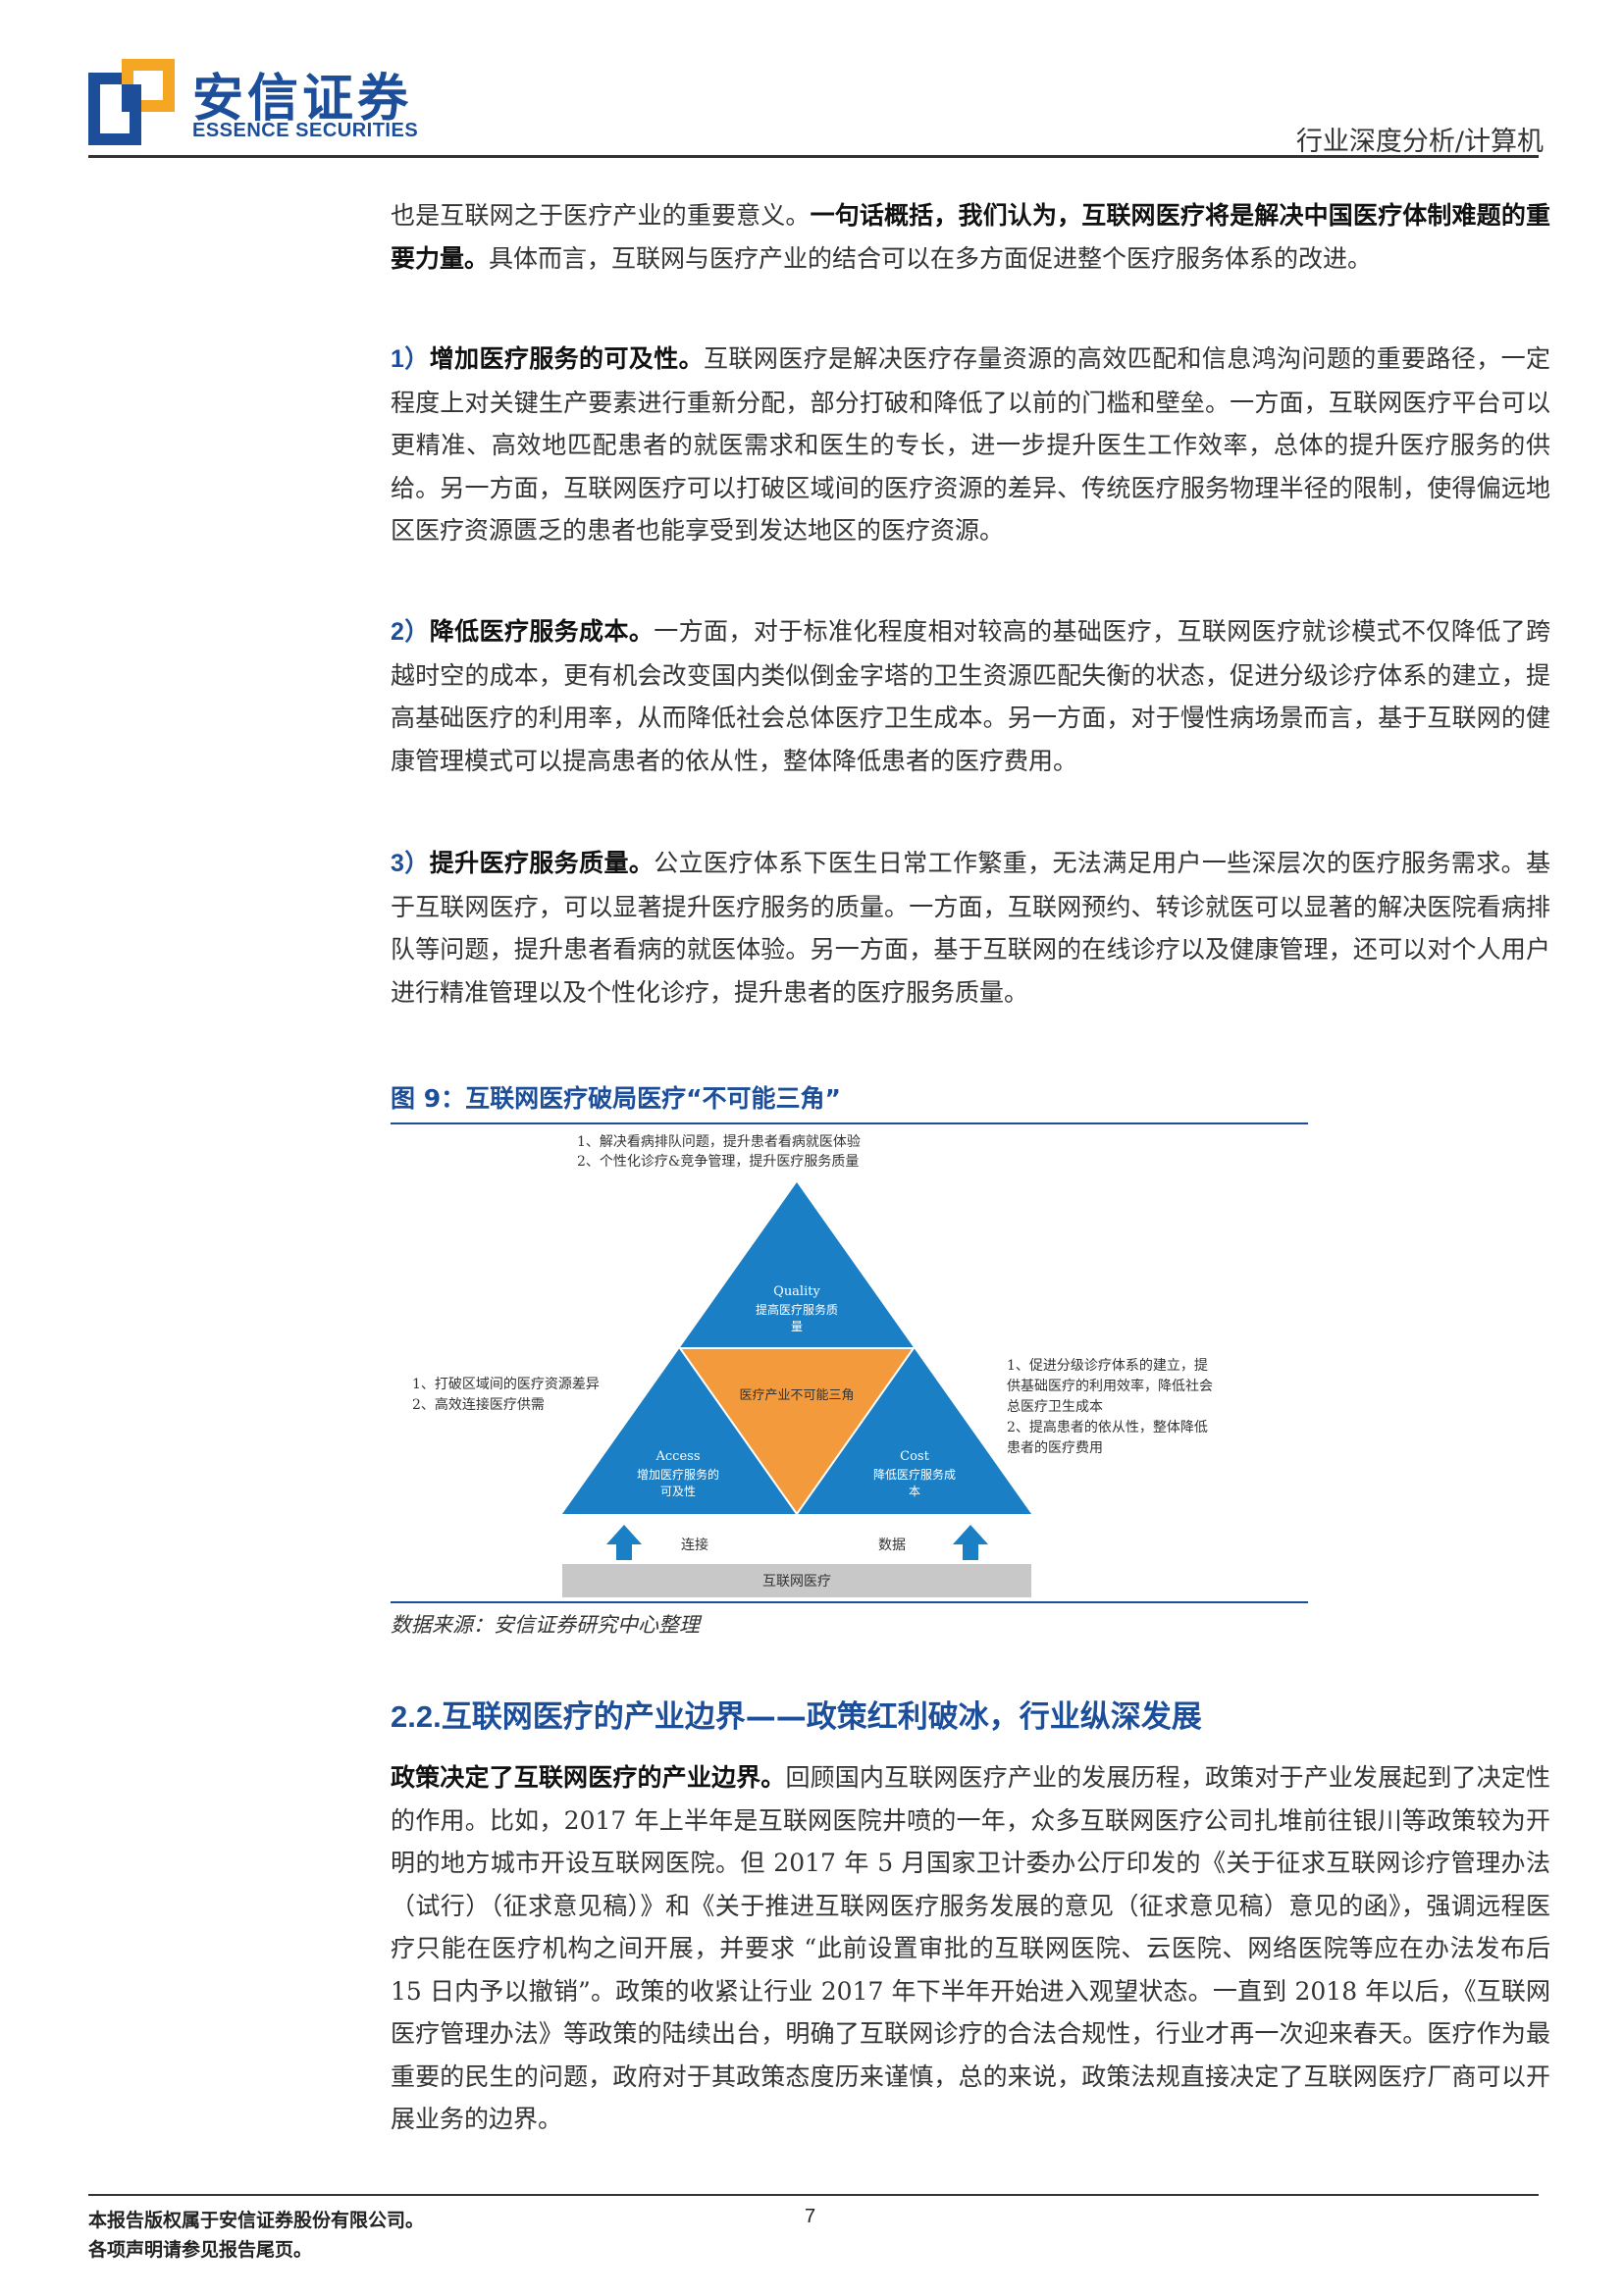 The height and width of the screenshot is (2296, 1624). Describe the element at coordinates (719, 1142) in the screenshot. I see `top-note-1: 1、解决看病排队问题，提升患者看病就医体验` at that location.